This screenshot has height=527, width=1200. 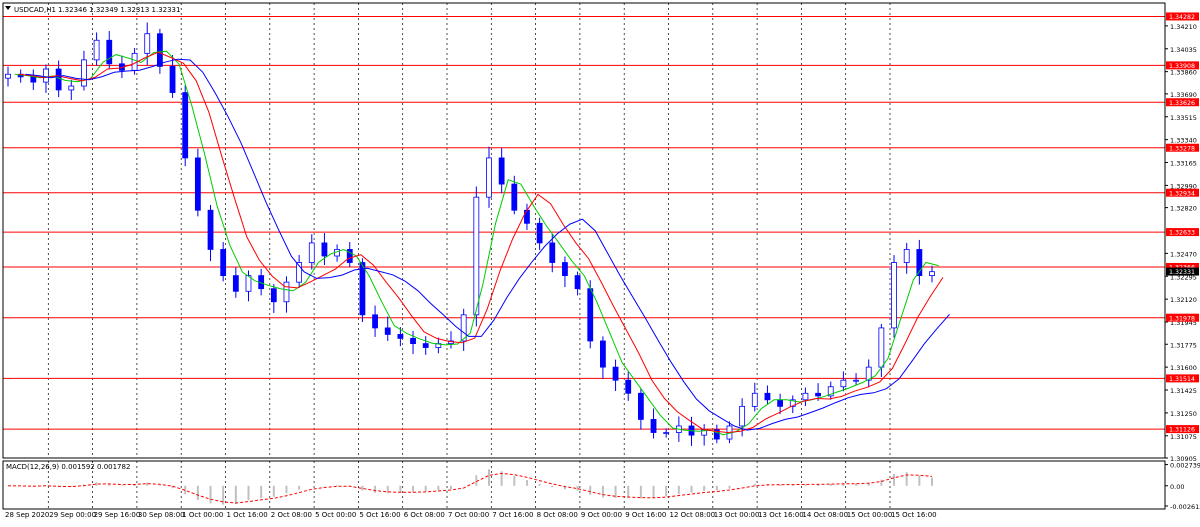 What do you see at coordinates (27, 515) in the screenshot?
I see `x-tick-label: 28 Sep 2020` at bounding box center [27, 515].